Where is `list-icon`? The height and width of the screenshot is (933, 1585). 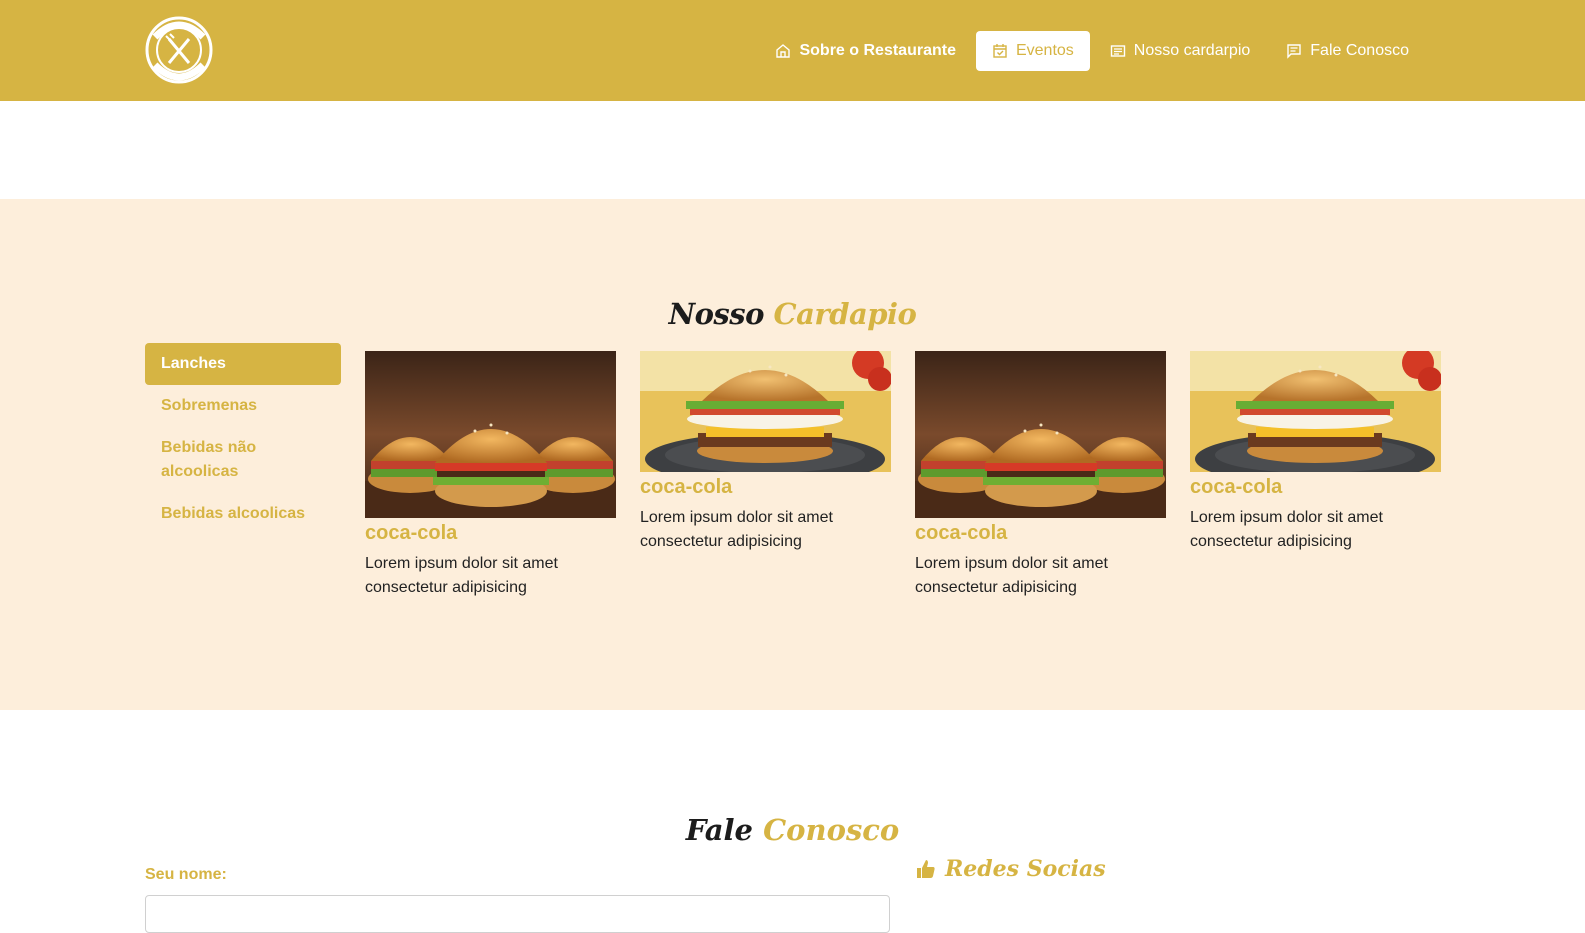
list-icon is located at coordinates (1117, 51).